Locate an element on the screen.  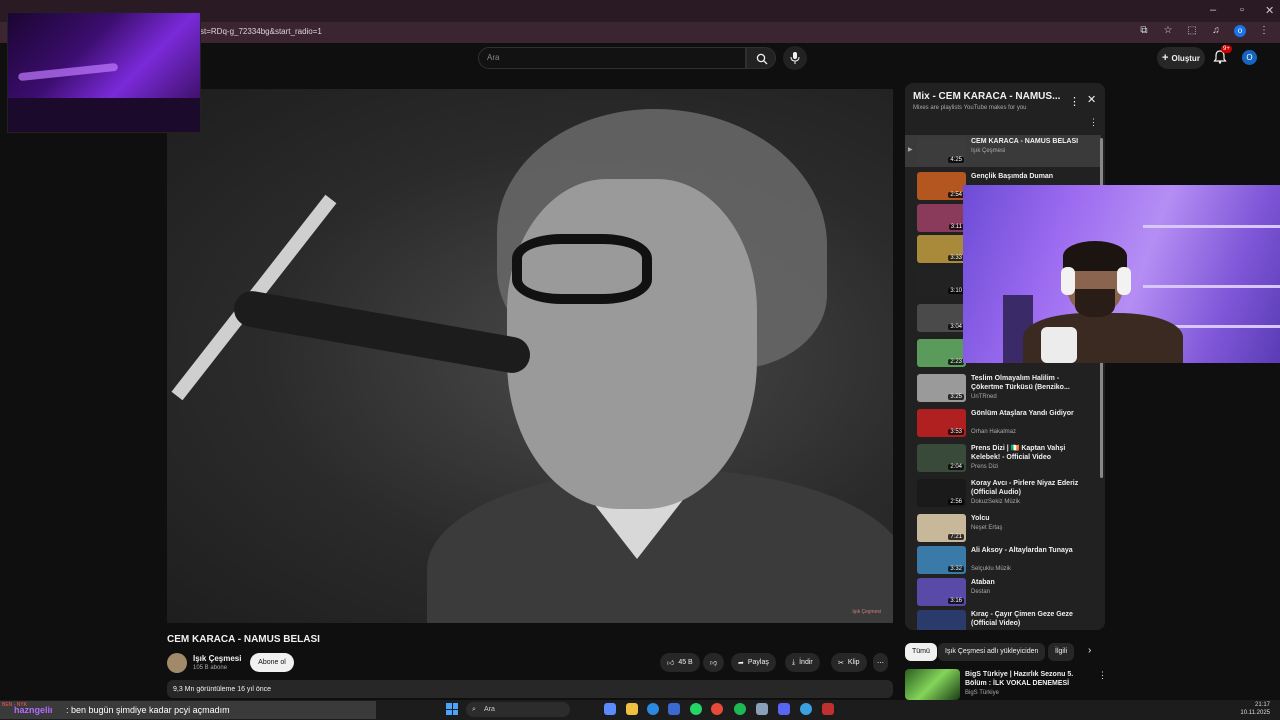
close-icon: ✕ is located at coordinates (1091, 99).